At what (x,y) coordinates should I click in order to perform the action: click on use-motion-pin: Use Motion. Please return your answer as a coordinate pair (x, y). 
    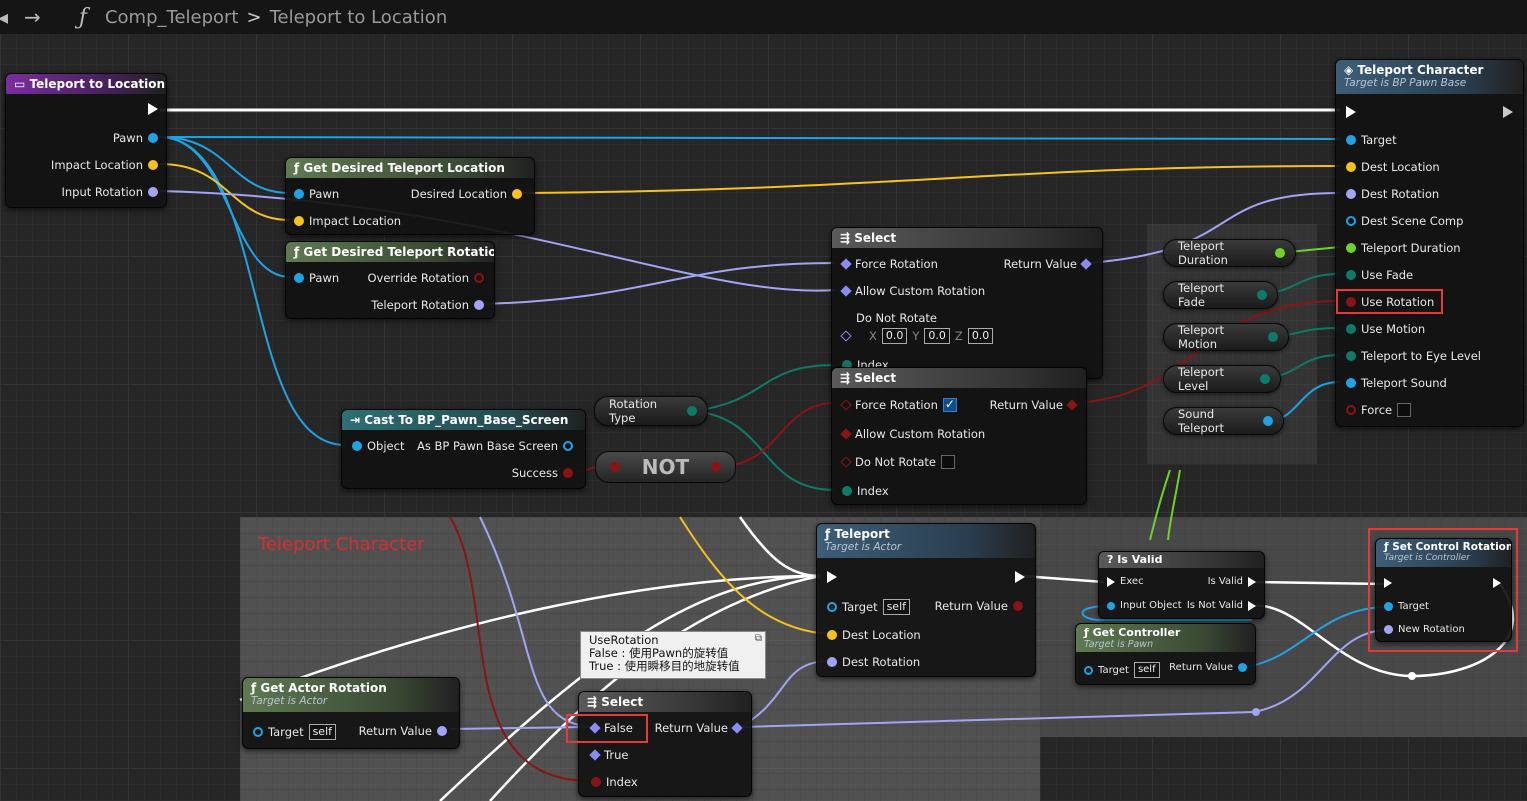
    Looking at the image, I should click on (1385, 329).